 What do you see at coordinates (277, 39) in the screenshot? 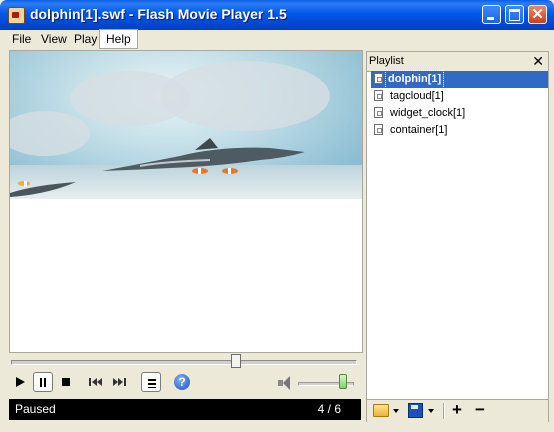
I see `menu-bar: File View Play Help` at bounding box center [277, 39].